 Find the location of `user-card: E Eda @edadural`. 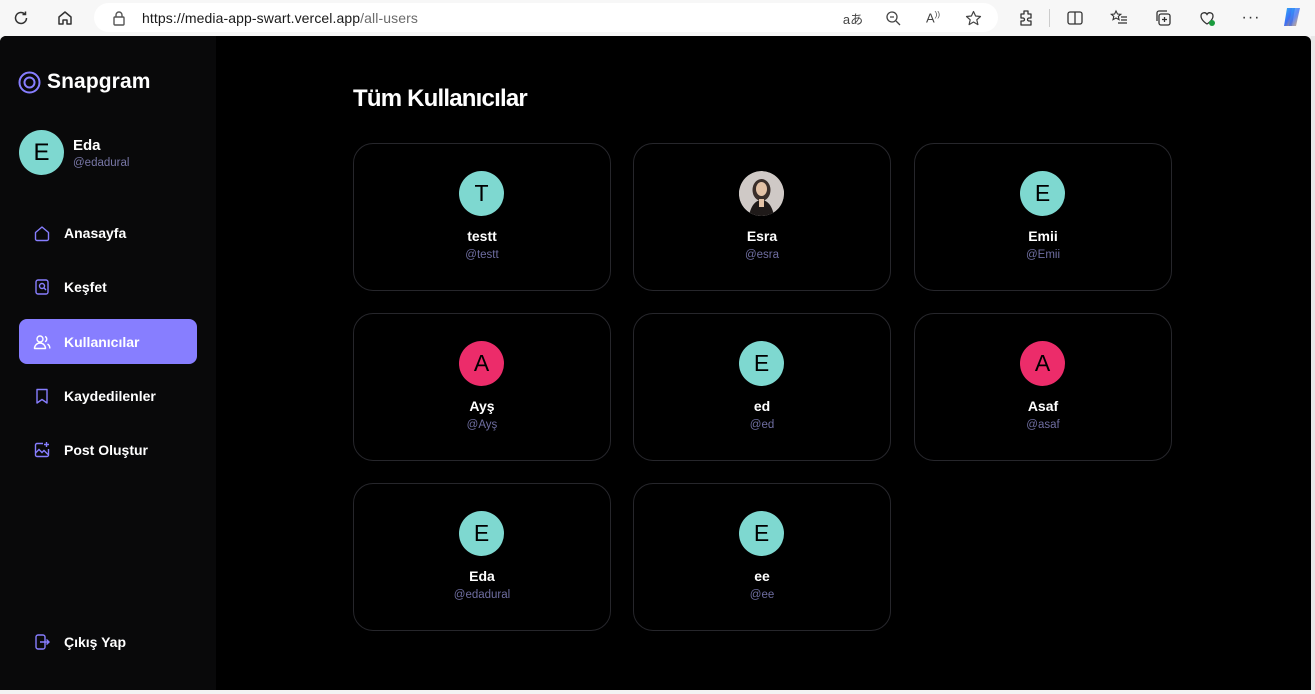

user-card: E Eda @edadural is located at coordinates (482, 557).